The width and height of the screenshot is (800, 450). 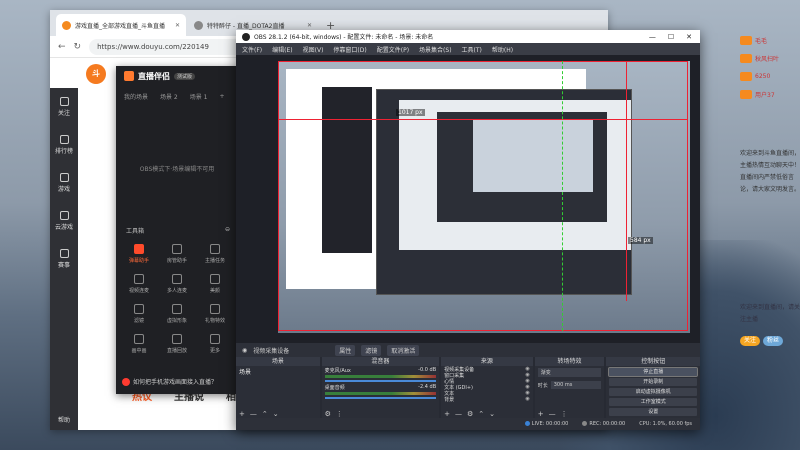 What do you see at coordinates (199, 96) in the screenshot?
I see `tab-scene-1: 场景 1` at bounding box center [199, 96].